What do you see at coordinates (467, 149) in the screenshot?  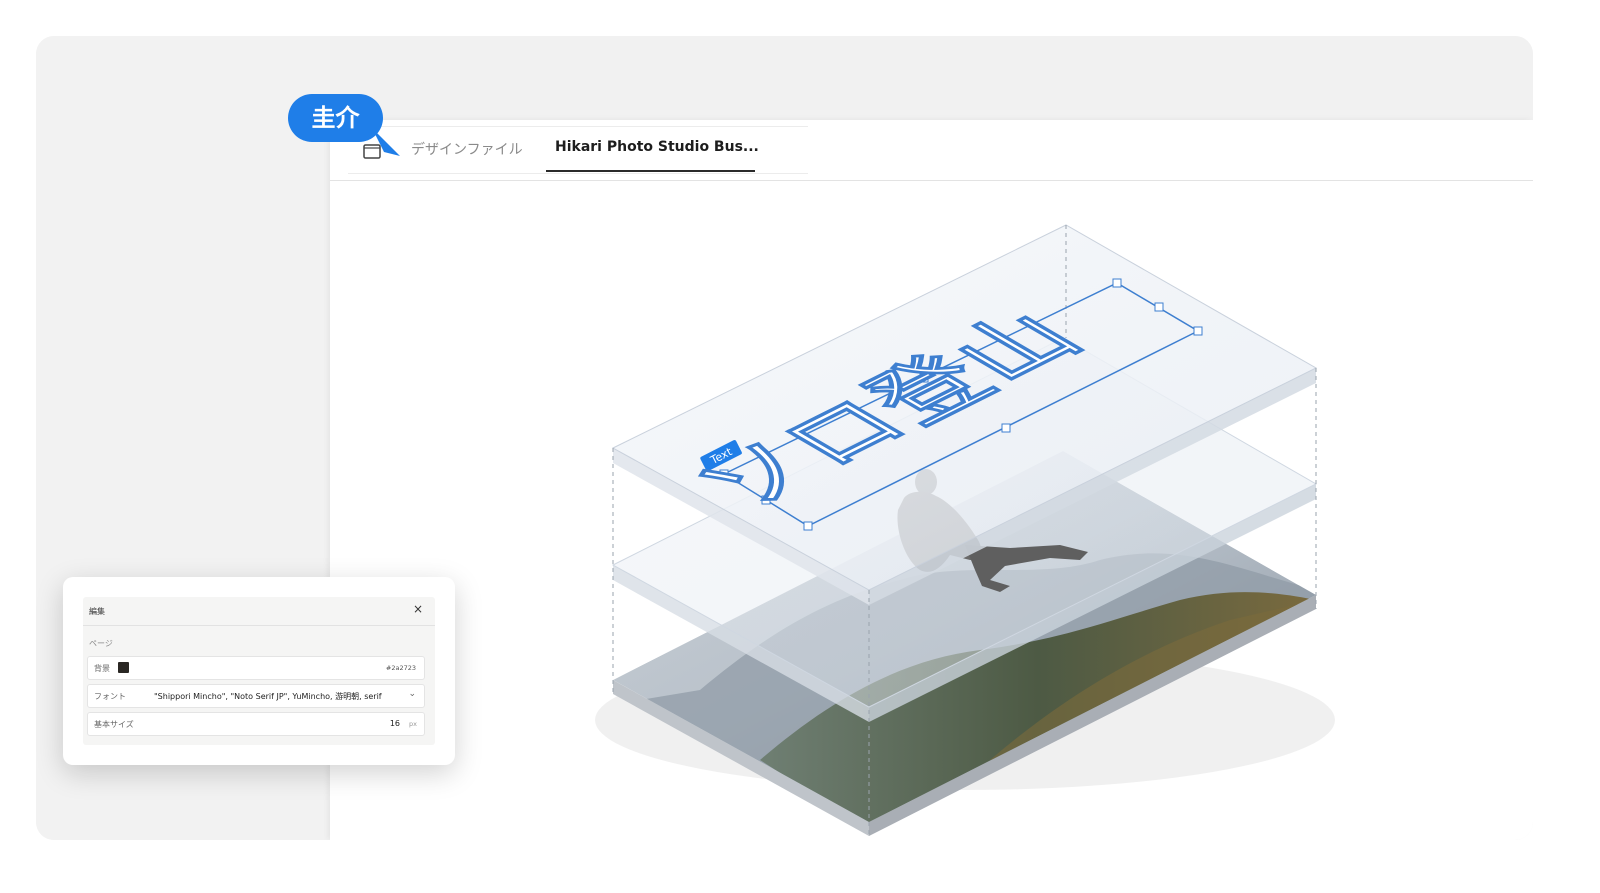 I see `tab-design-files: デザインファイル` at bounding box center [467, 149].